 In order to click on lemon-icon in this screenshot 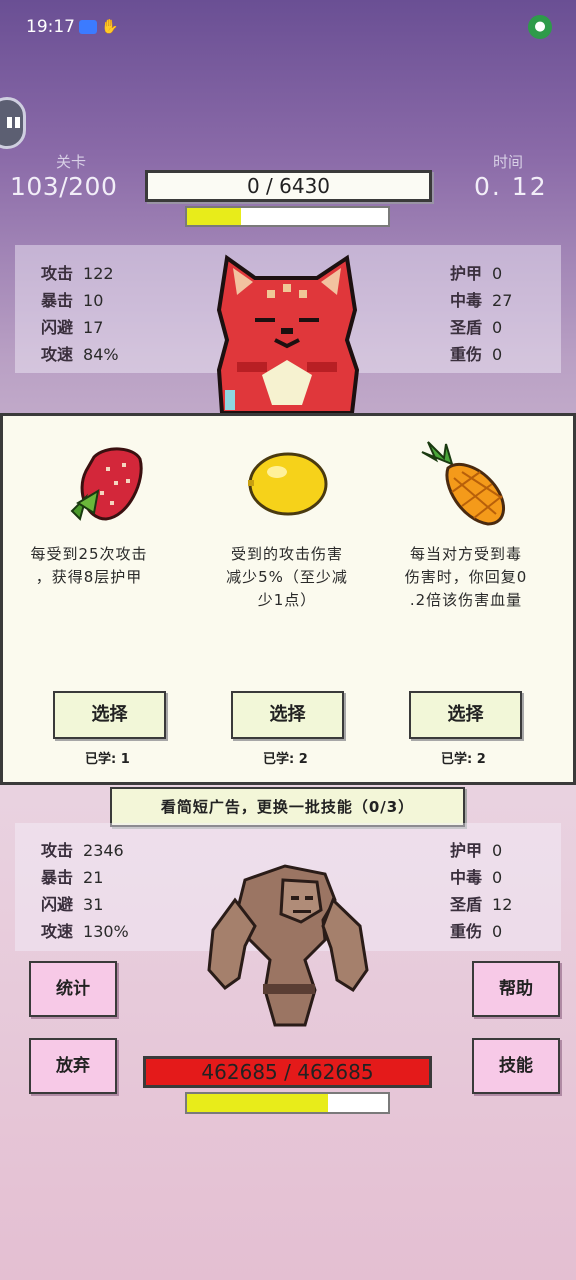, I will do `click(288, 484)`.